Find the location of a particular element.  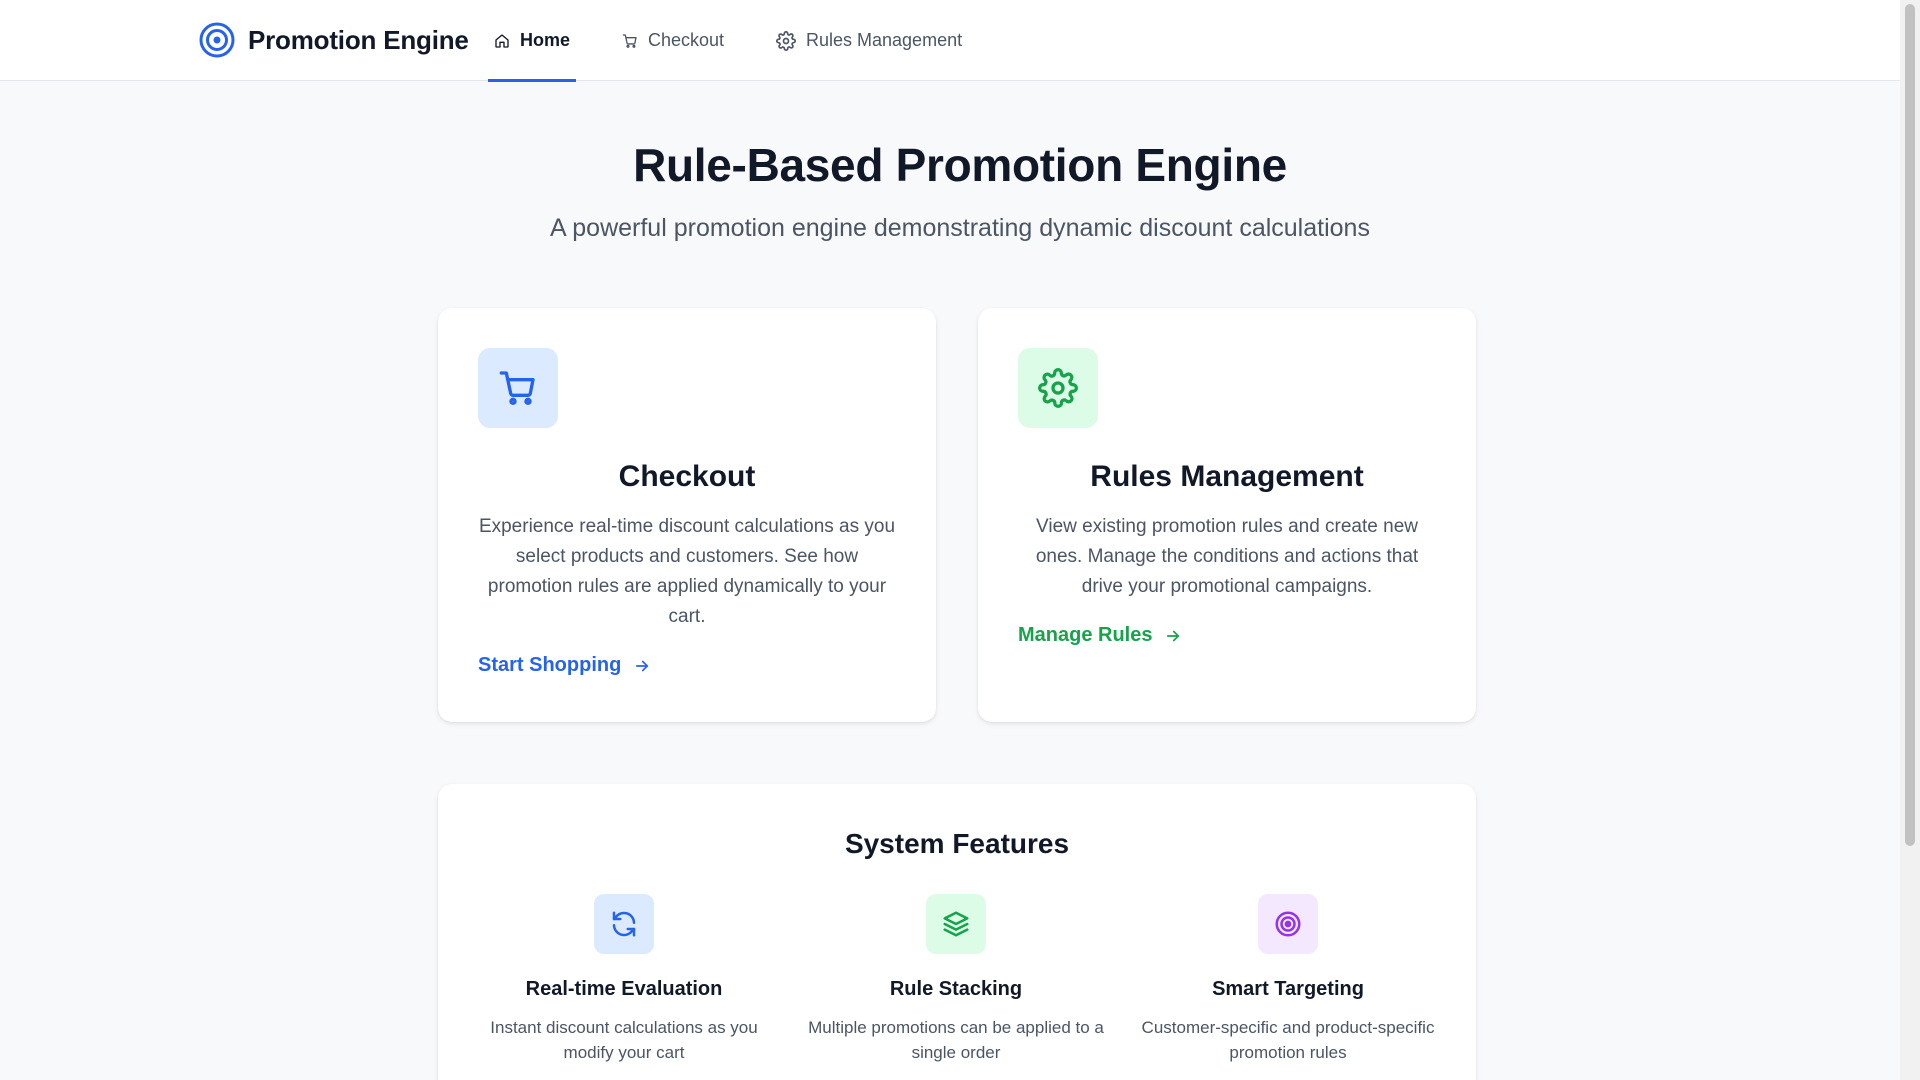

brand: Promotion Engine is located at coordinates (333, 40).